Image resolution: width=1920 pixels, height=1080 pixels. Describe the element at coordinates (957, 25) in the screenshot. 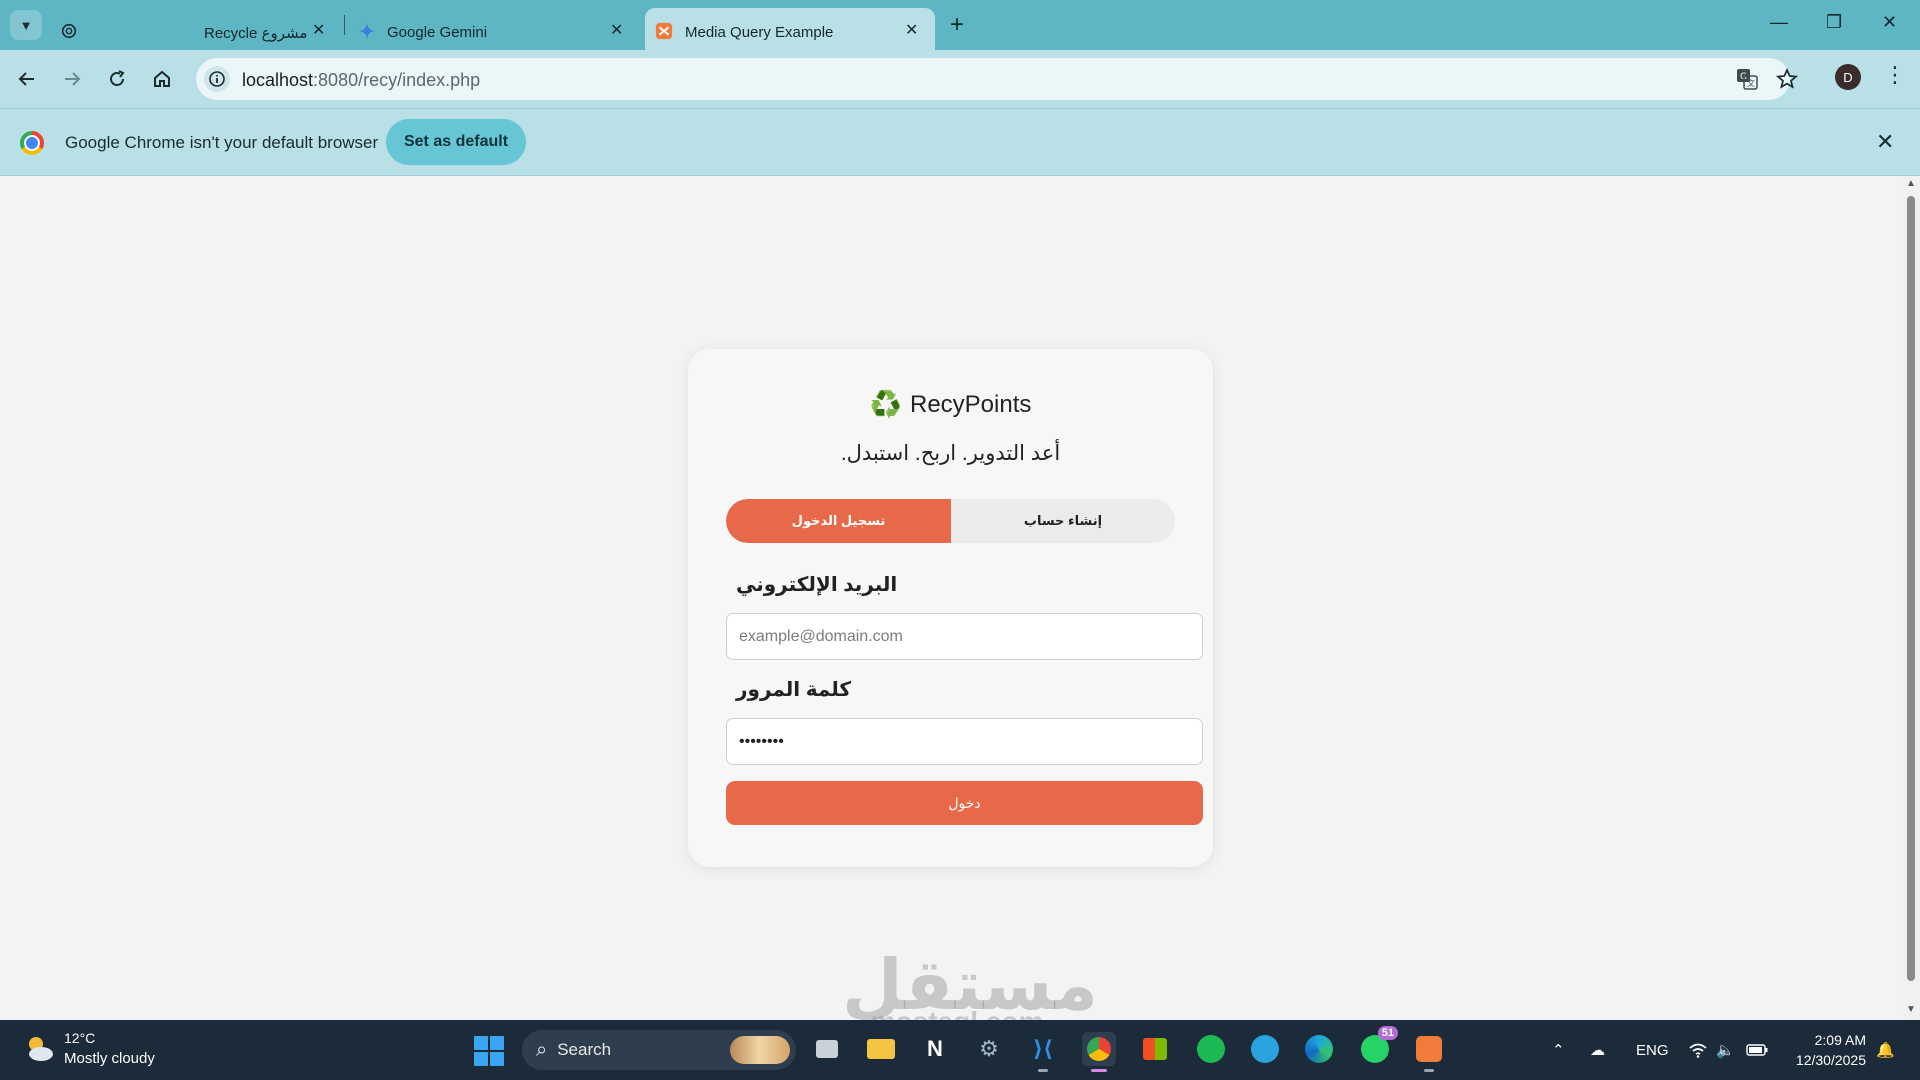

I see `new-tab-button: +` at that location.